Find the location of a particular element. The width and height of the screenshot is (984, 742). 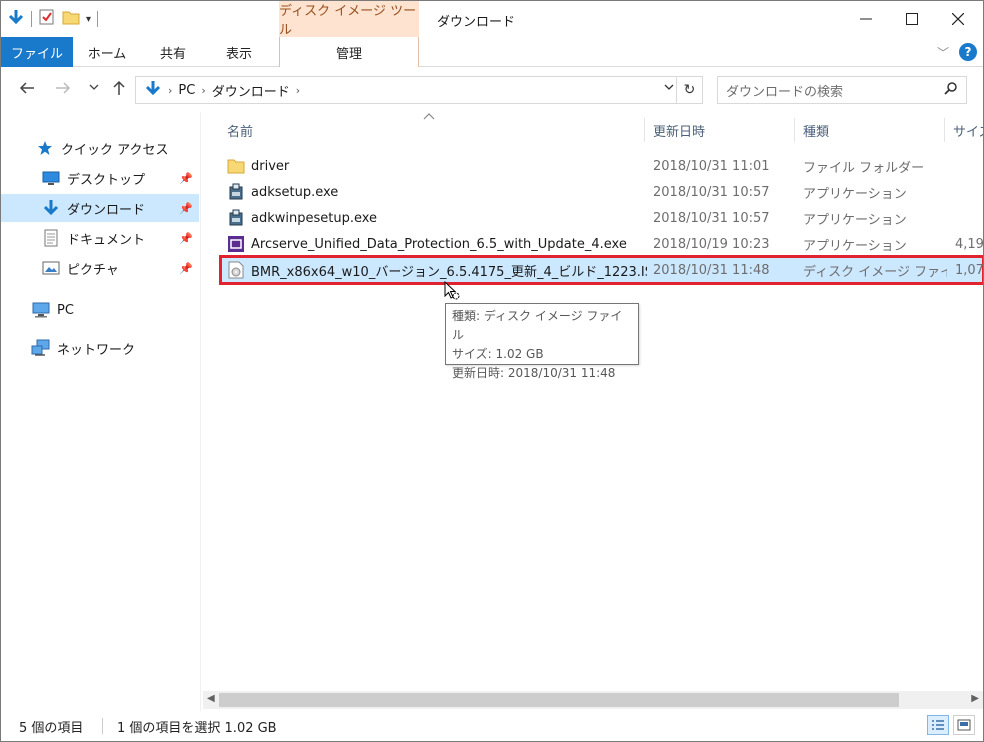

ribbon-tabs: ファイル ホーム 共有 表示 管理 ﹀ ? is located at coordinates (492, 52).